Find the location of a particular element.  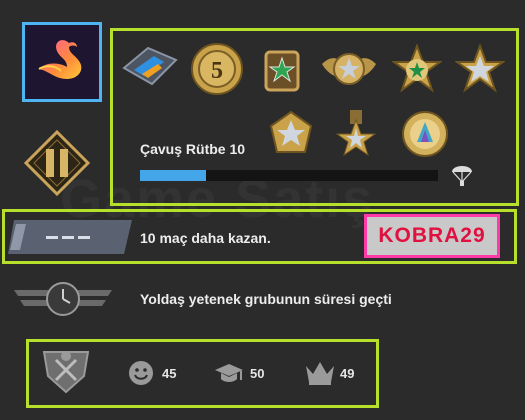

username-label: KOBRA29 is located at coordinates (432, 236).